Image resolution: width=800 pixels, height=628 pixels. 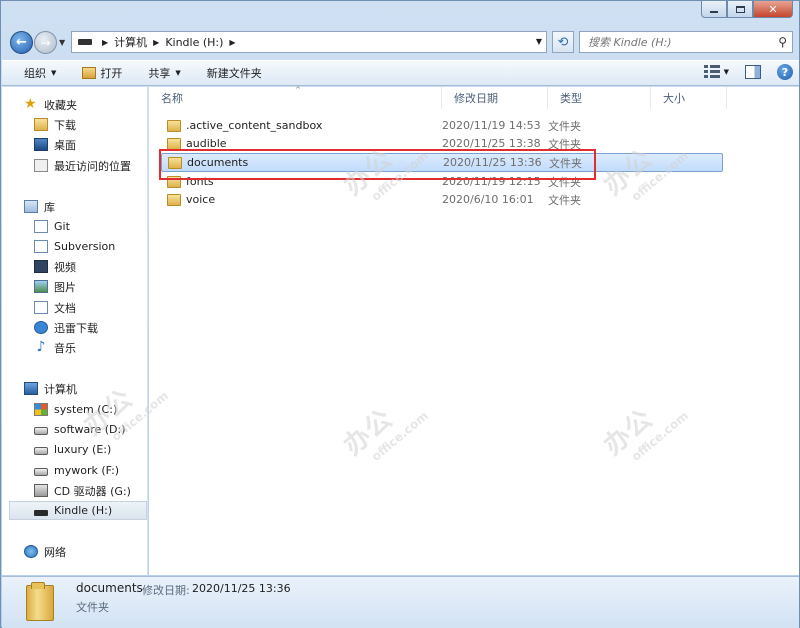 I want to click on sidebar-item-thunder: 迅雷下载, so click(x=75, y=327).